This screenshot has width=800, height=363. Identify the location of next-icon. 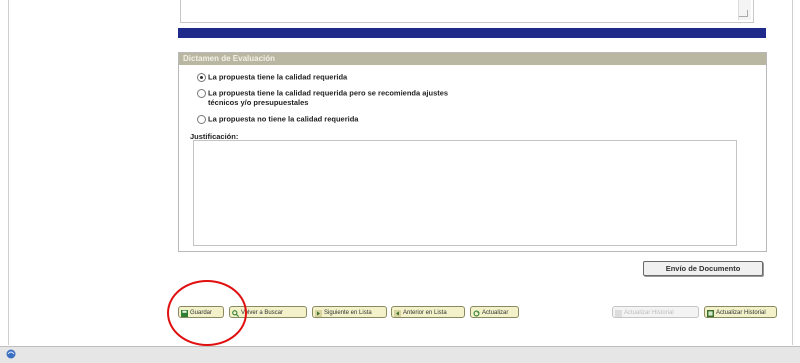
(318, 313).